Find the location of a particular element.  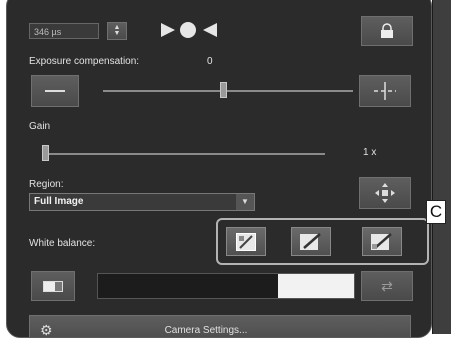

gear-icon: ⚙ is located at coordinates (46, 330).